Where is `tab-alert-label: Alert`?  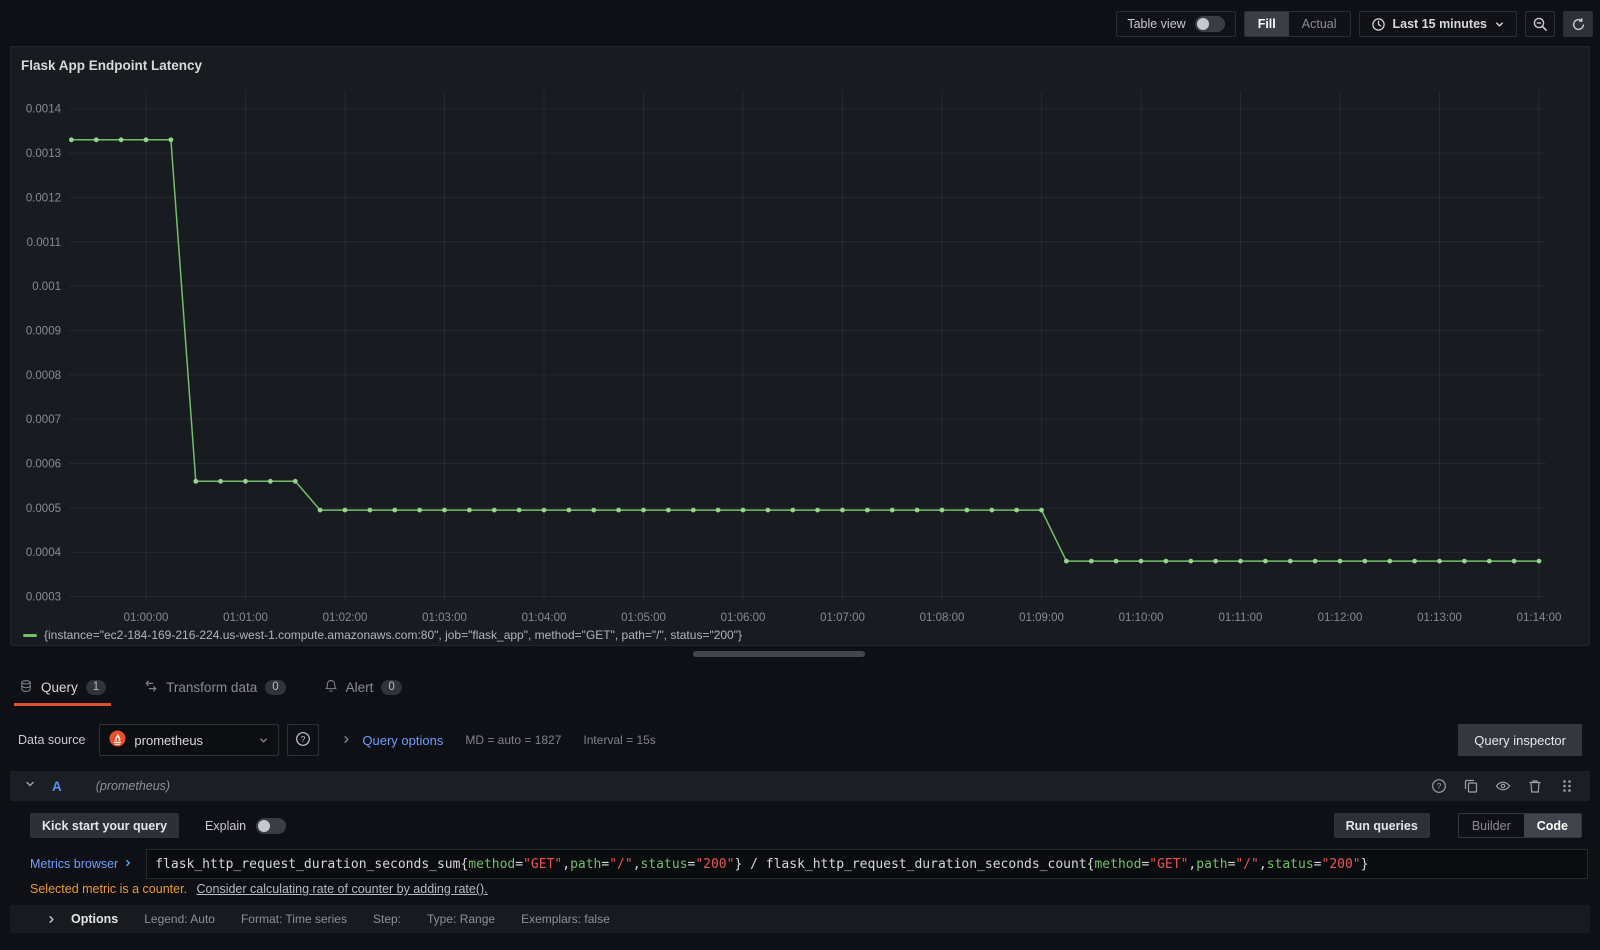 tab-alert-label: Alert is located at coordinates (359, 687).